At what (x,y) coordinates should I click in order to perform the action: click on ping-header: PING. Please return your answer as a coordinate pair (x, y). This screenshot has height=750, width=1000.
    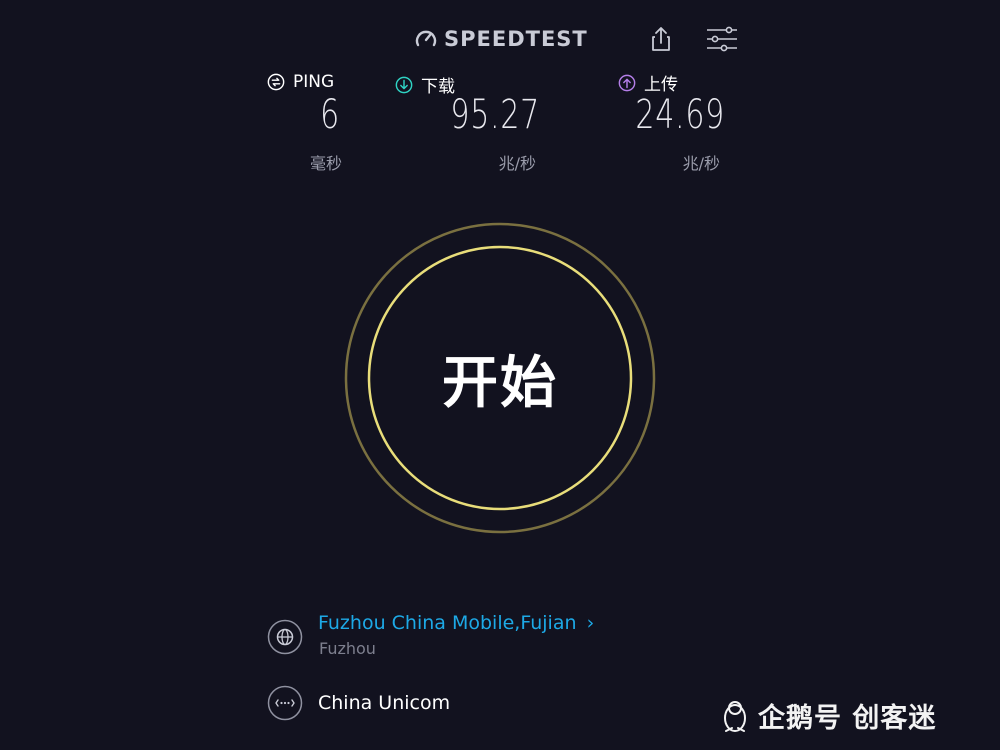
    Looking at the image, I should click on (300, 82).